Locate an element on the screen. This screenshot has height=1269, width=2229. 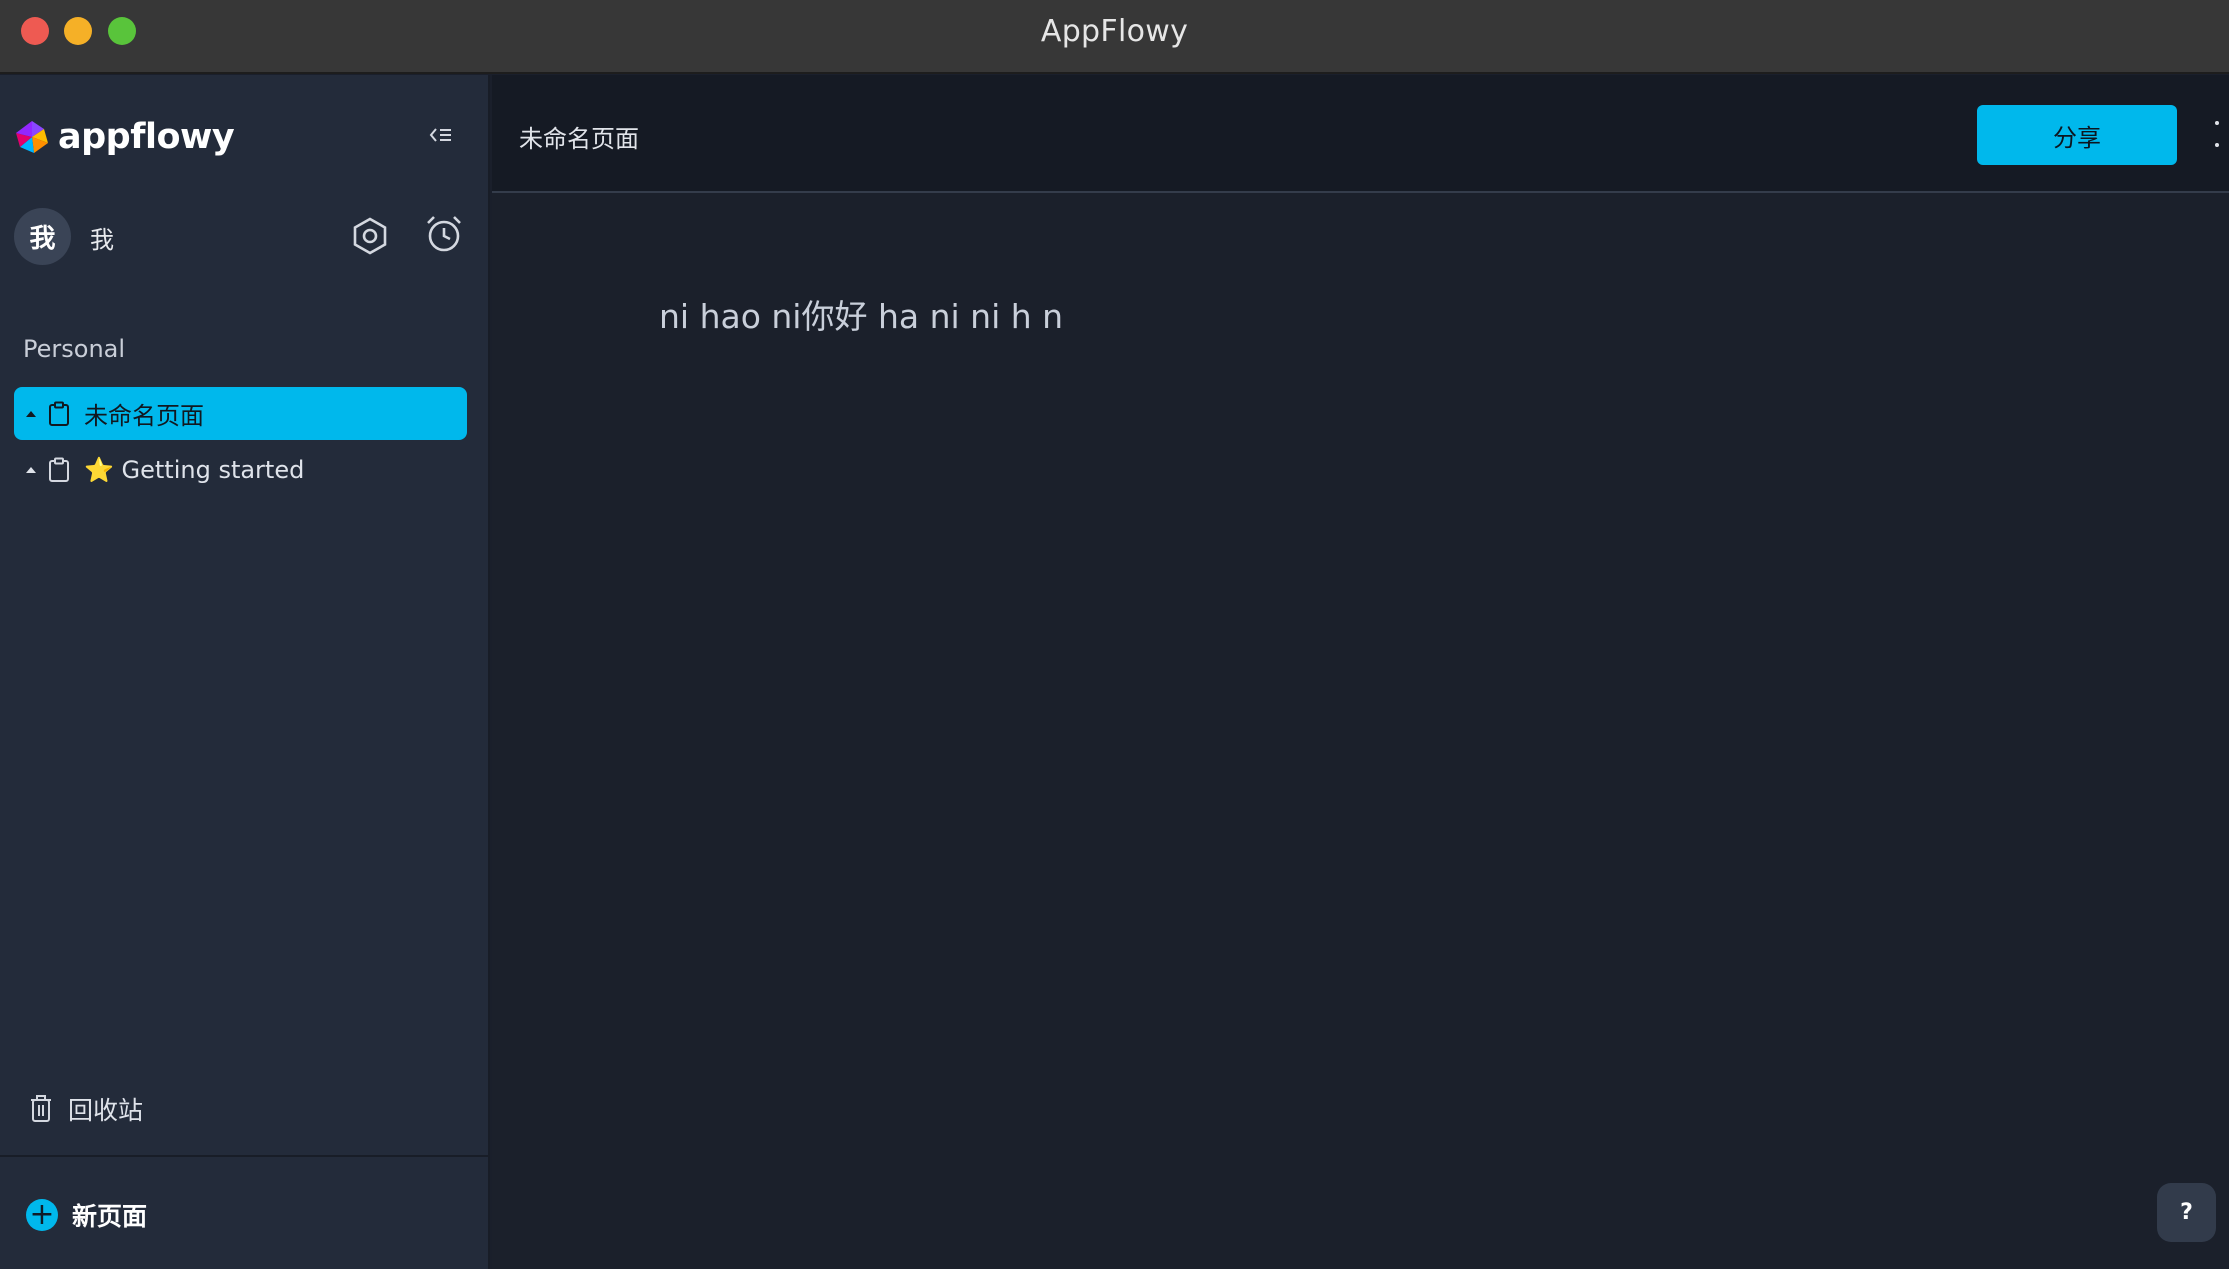
sidebar-page-item: ⭐ Getting started is located at coordinates (240, 469).